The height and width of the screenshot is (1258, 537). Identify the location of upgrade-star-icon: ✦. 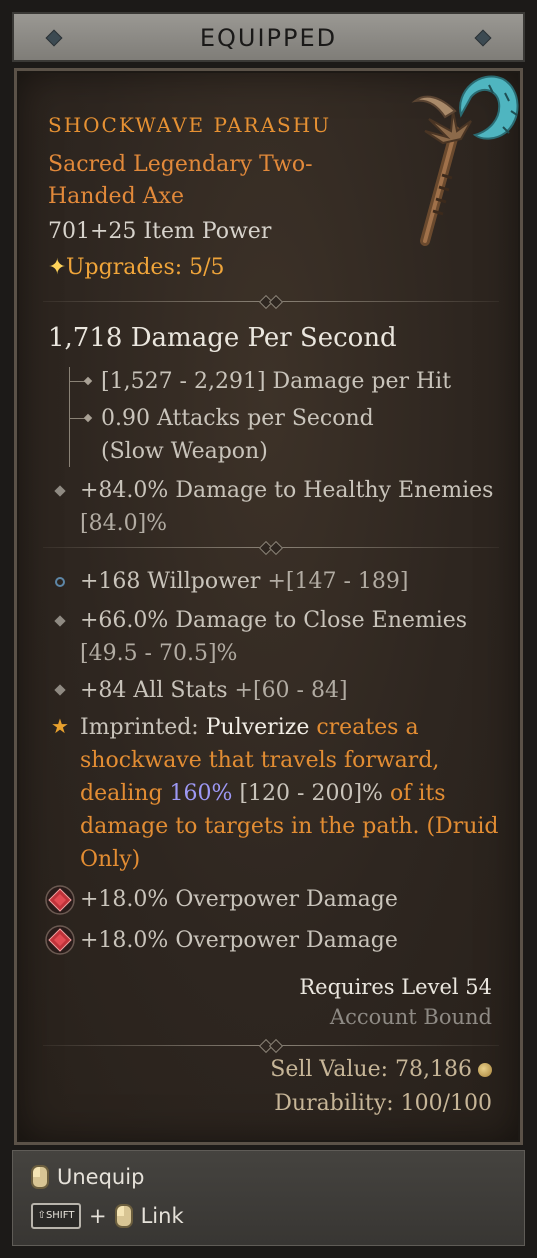
(57, 267).